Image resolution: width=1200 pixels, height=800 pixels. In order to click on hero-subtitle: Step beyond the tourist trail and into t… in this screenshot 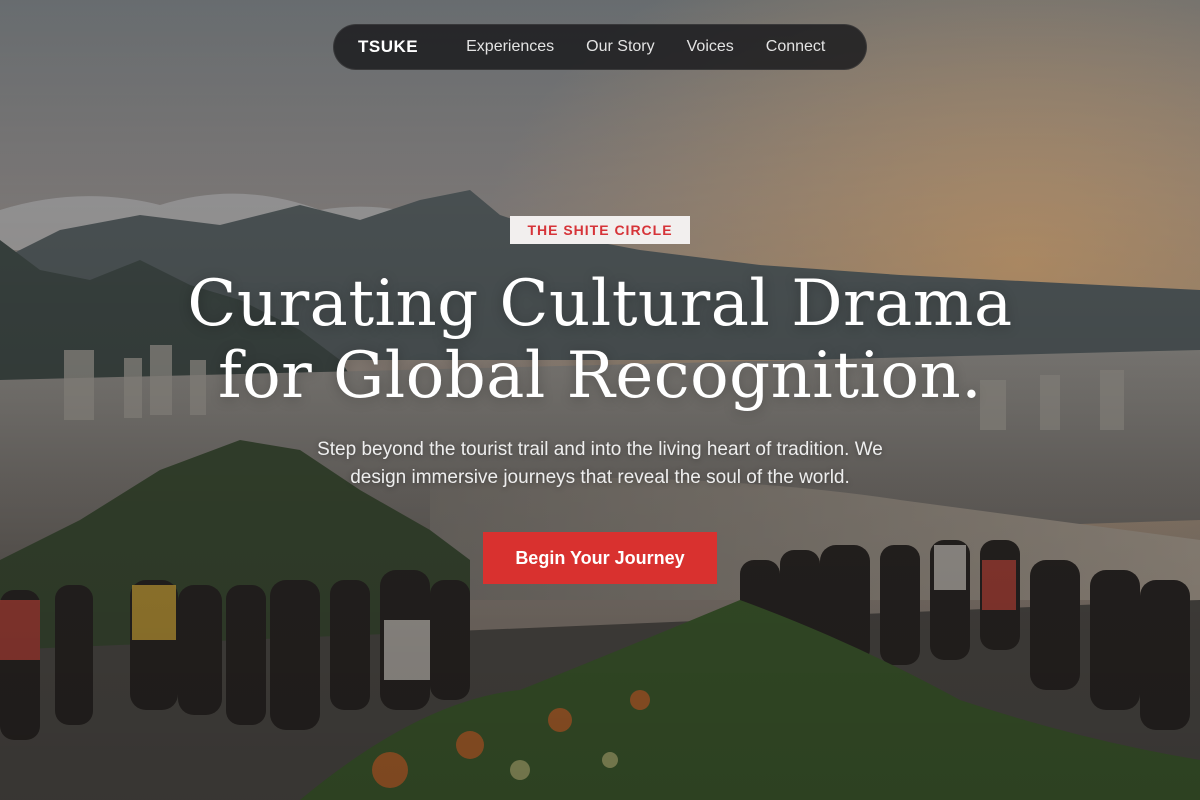, I will do `click(600, 464)`.